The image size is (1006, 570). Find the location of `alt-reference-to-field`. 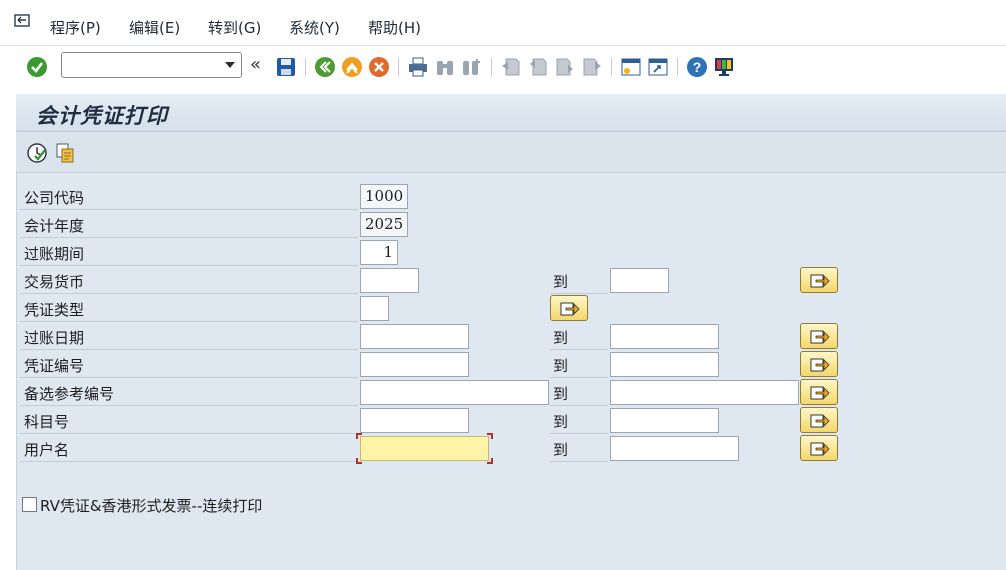

alt-reference-to-field is located at coordinates (704, 392).